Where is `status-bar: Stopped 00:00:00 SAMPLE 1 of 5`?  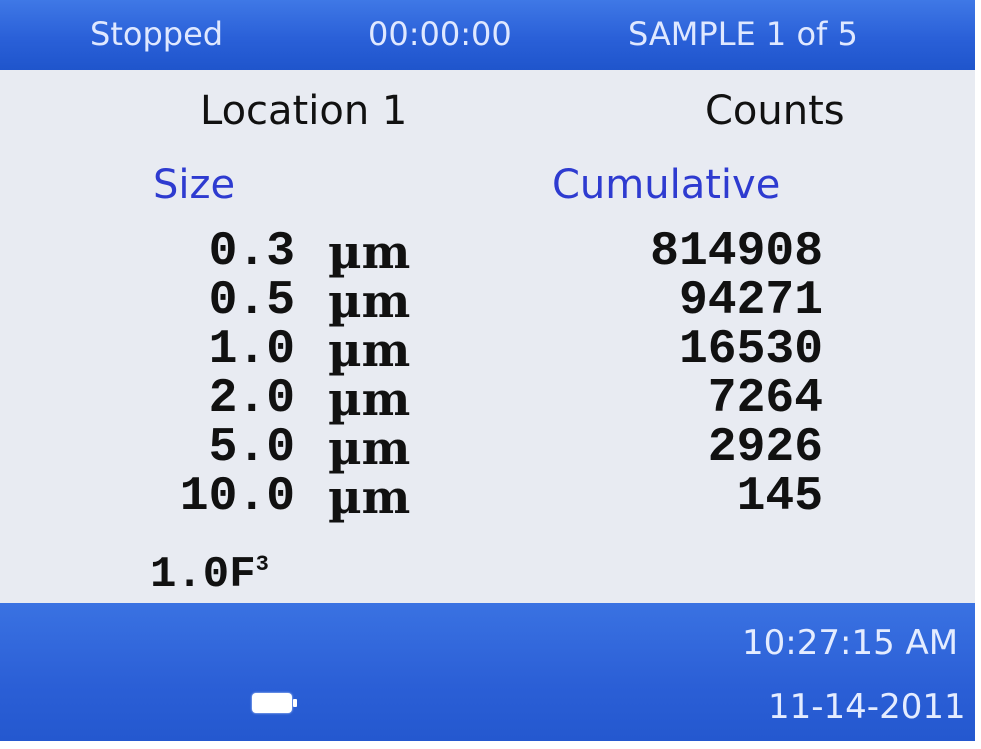 status-bar: Stopped 00:00:00 SAMPLE 1 of 5 is located at coordinates (487, 35).